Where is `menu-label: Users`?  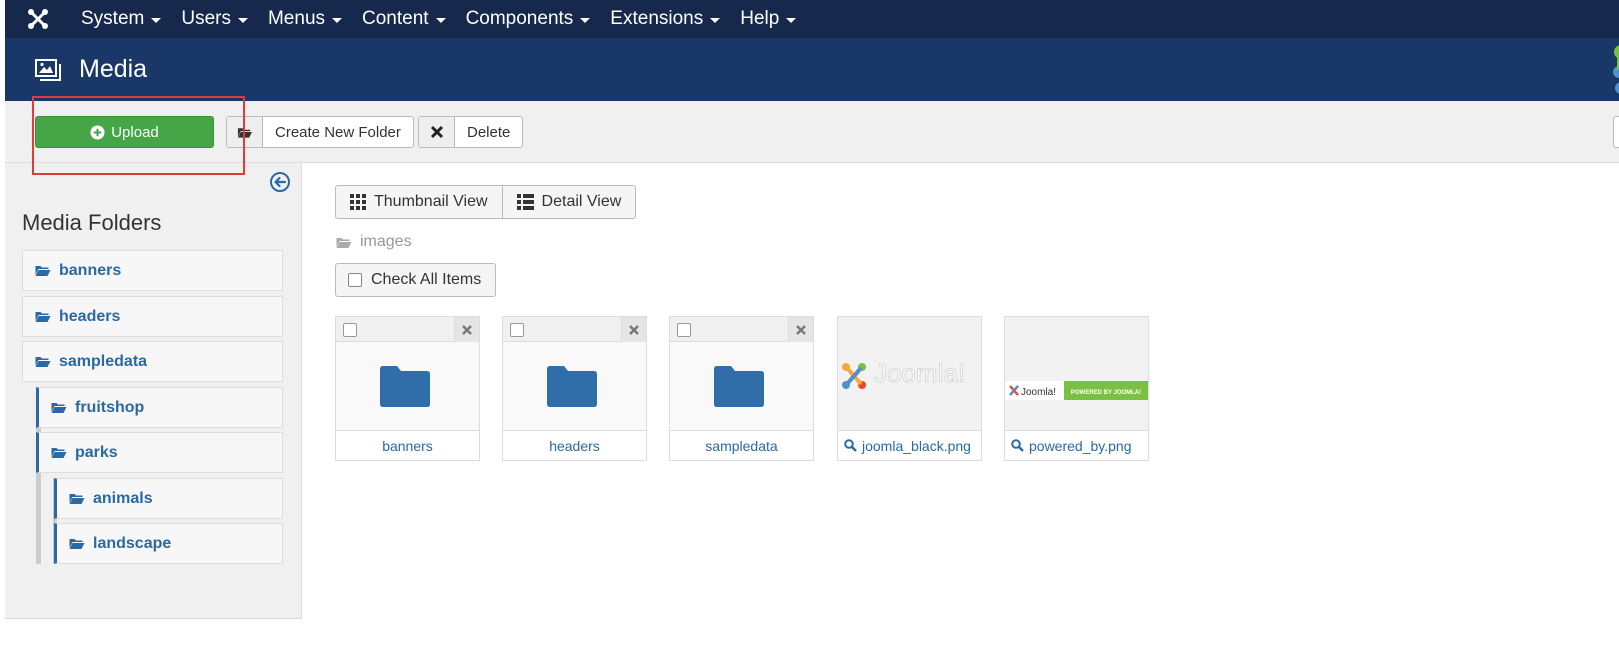 menu-label: Users is located at coordinates (206, 18).